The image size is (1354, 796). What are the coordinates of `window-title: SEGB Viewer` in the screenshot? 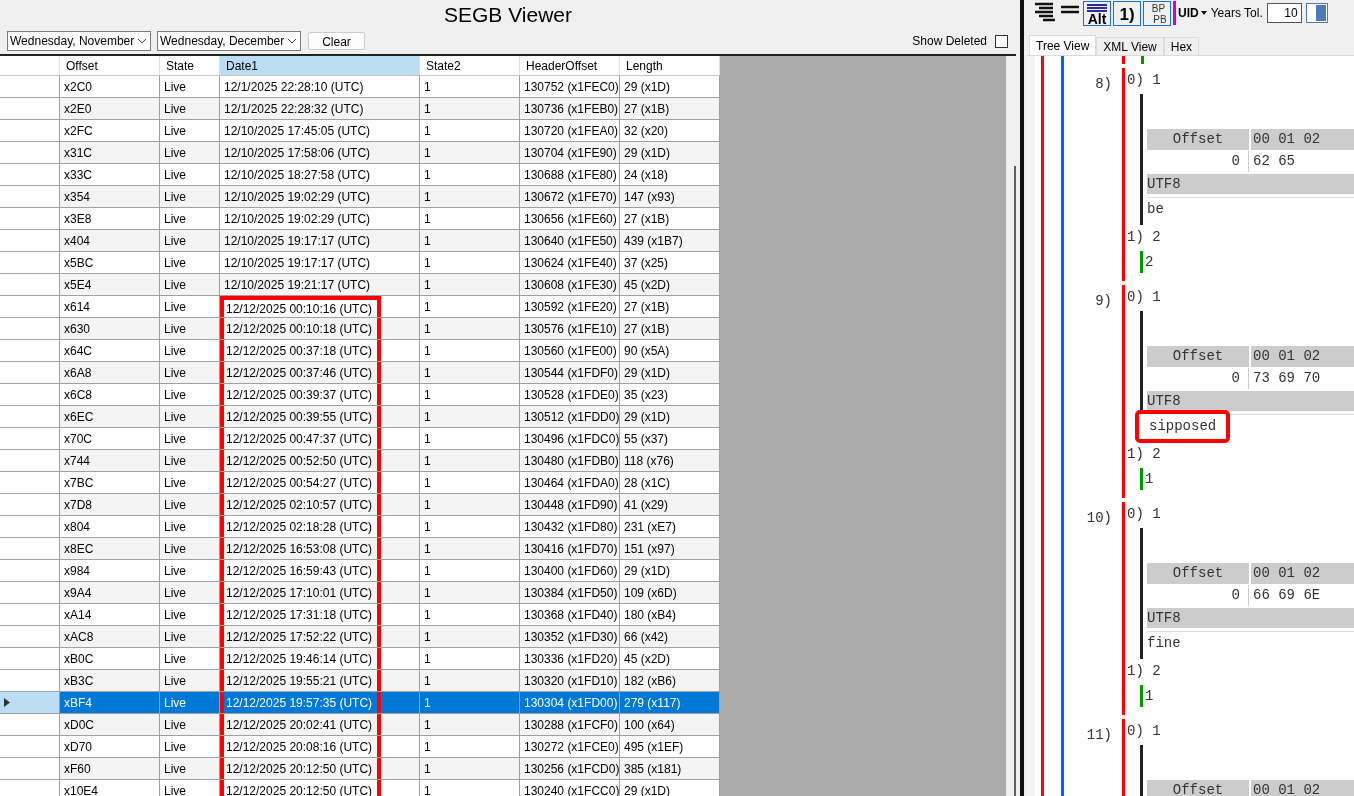 It's located at (508, 15).